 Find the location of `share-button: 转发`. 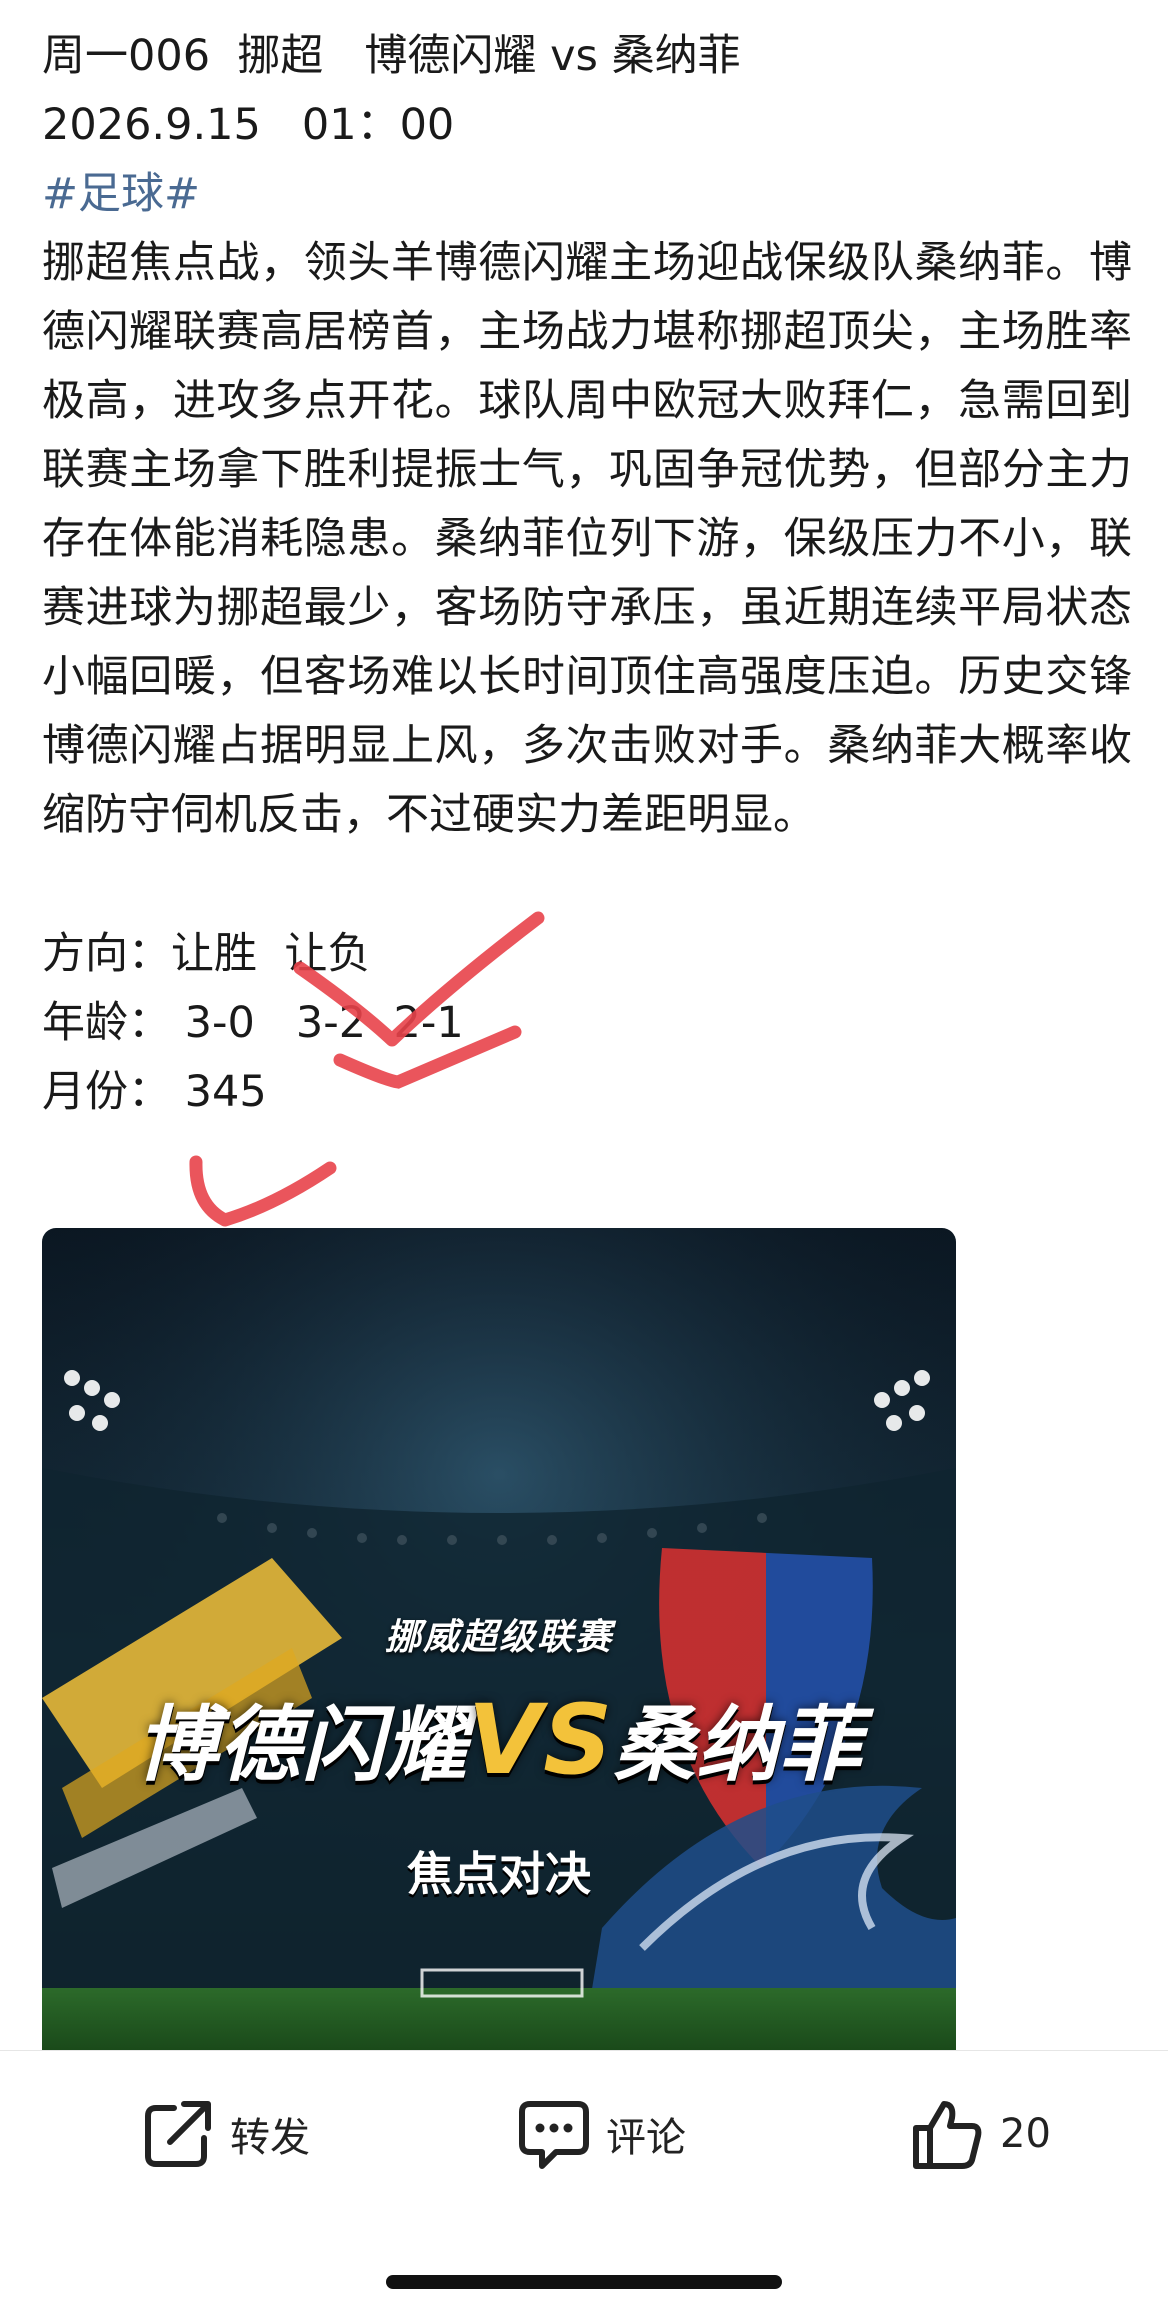

share-button: 转发 is located at coordinates (225, 2134).